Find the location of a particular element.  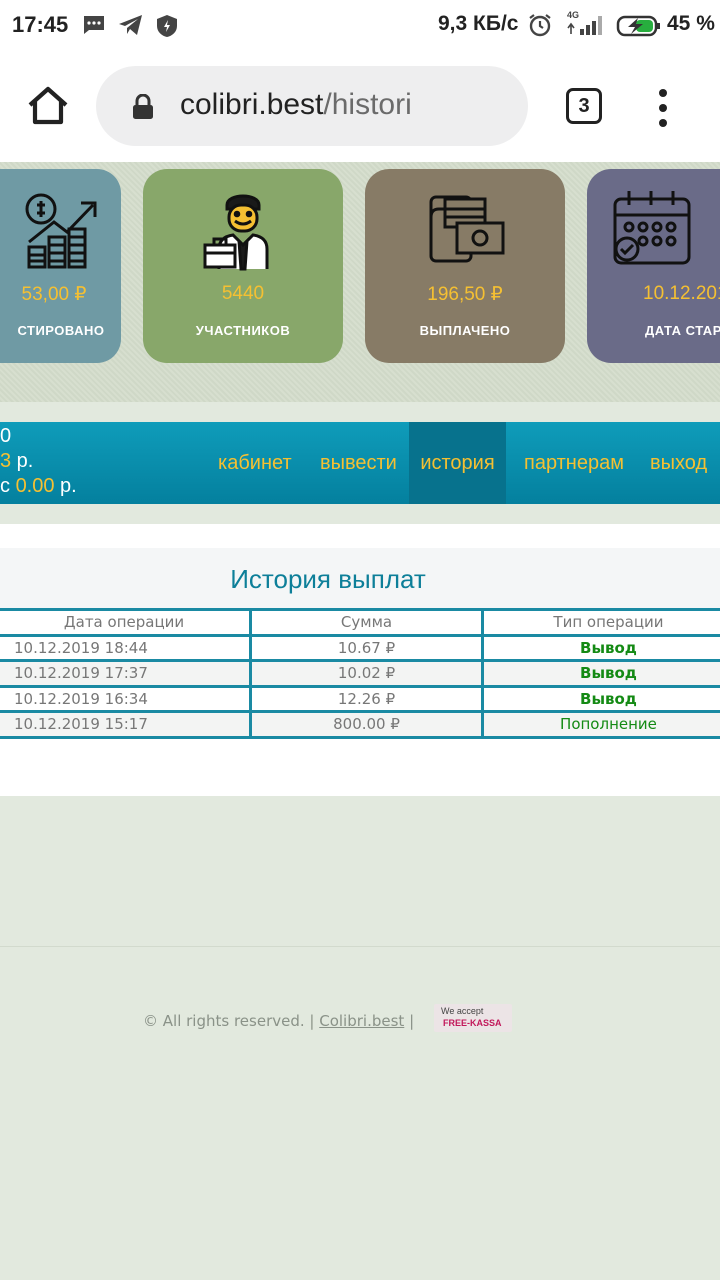

table-row: 10.12.2019 15:17 800.00 ₽ Пополнение is located at coordinates (360, 724).